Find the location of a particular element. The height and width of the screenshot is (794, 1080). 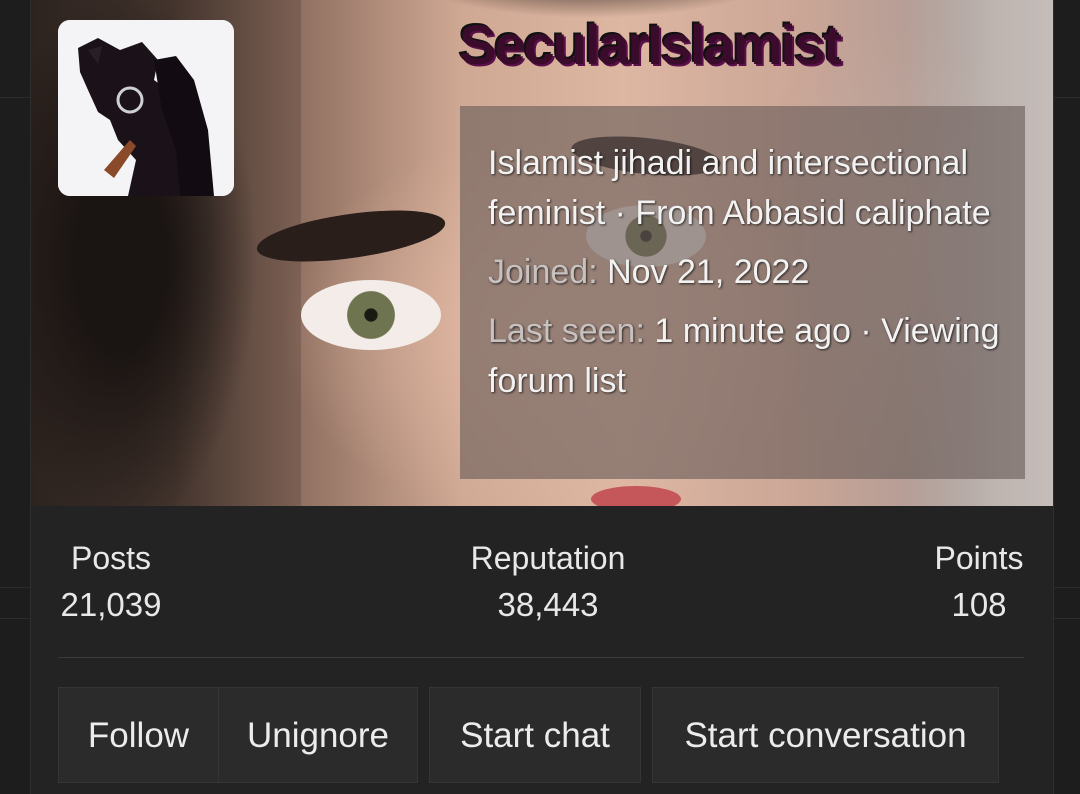

start-conversation-button: Start conversation is located at coordinates (825, 735).